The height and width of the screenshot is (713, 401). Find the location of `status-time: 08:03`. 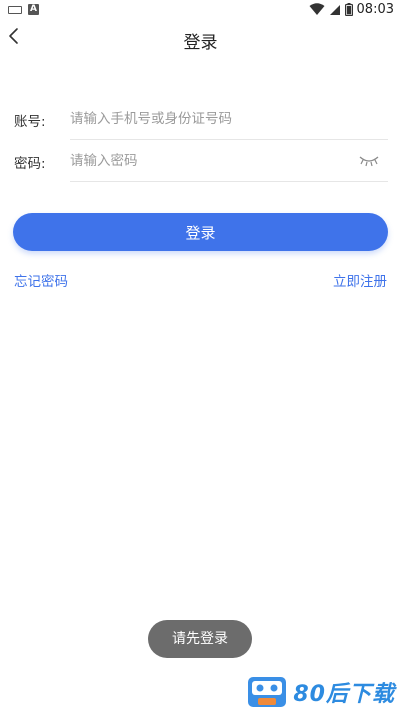

status-time: 08:03 is located at coordinates (375, 9).